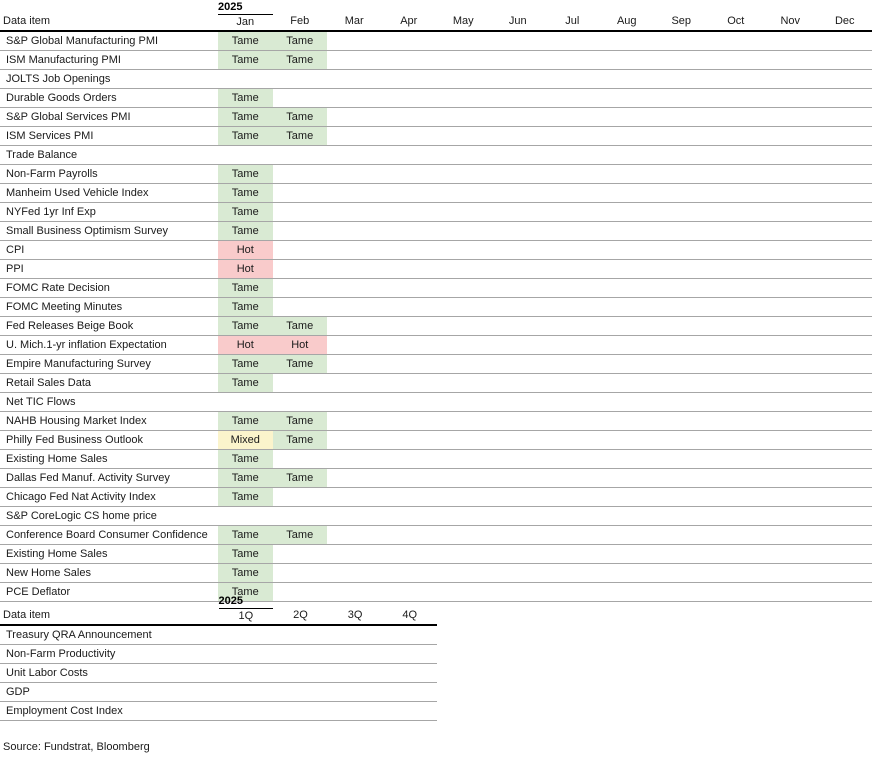 The width and height of the screenshot is (878, 759). I want to click on monthly-row-label: NAHB Housing Market Index, so click(109, 421).